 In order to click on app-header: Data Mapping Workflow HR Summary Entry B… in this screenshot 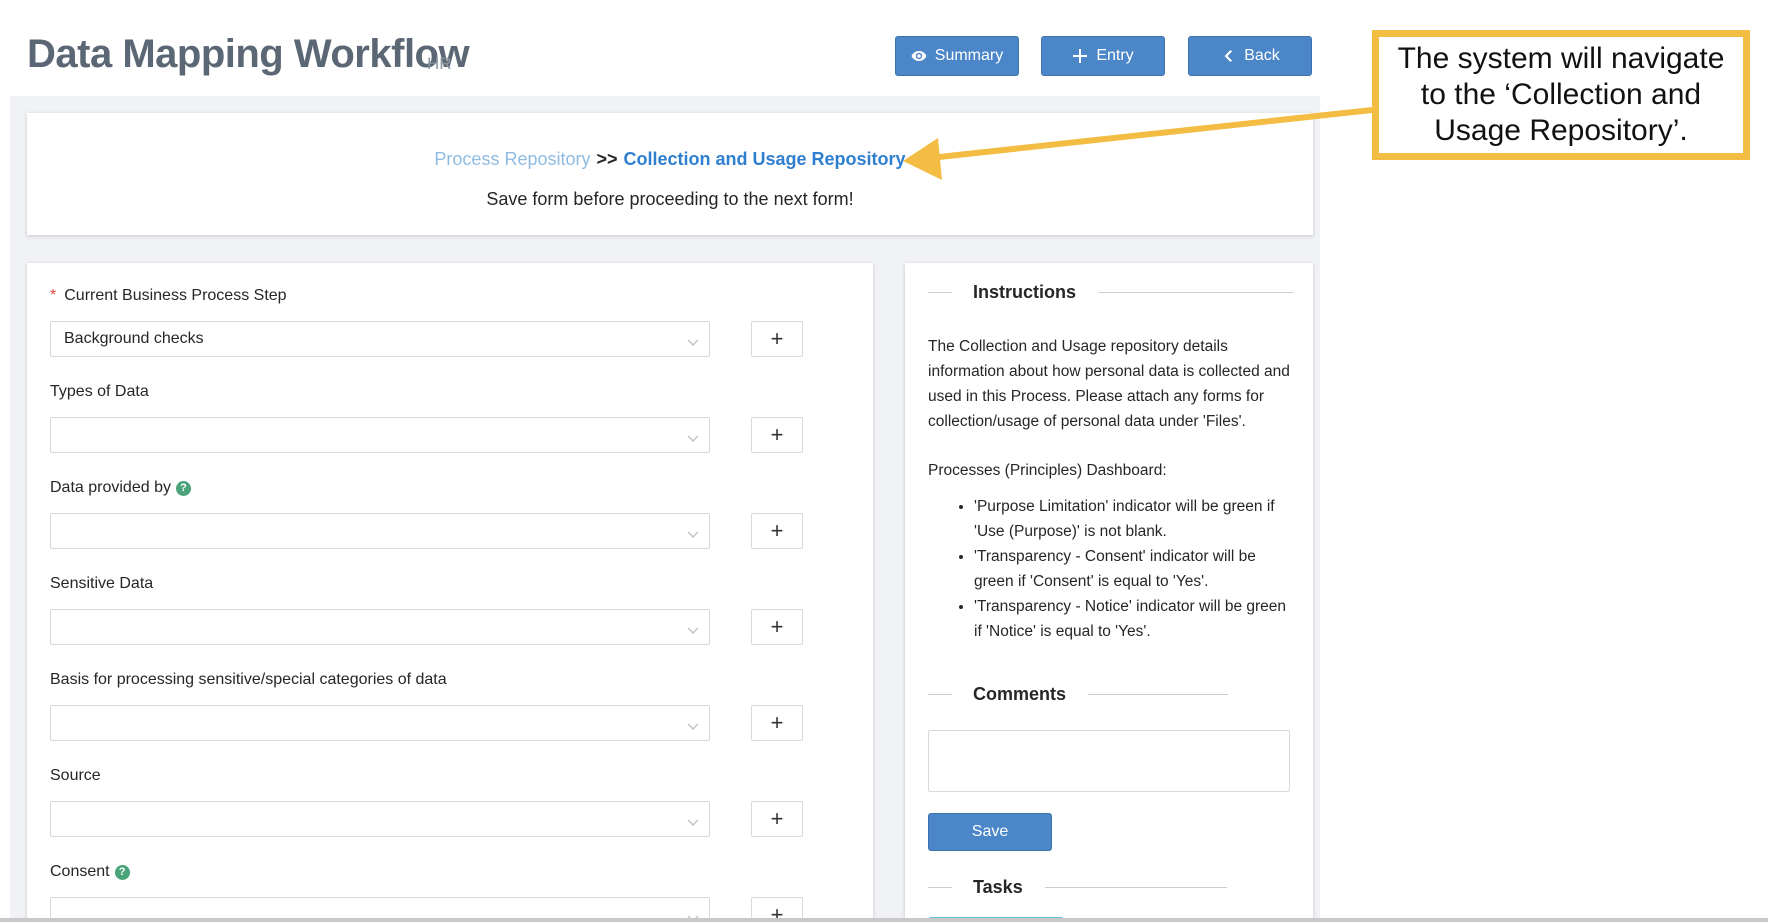, I will do `click(660, 48)`.